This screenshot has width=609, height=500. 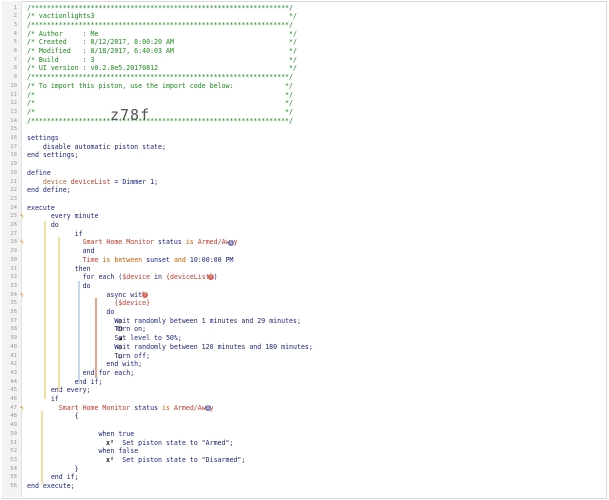 I want to click on code-token: minutes;, so click(x=283, y=320).